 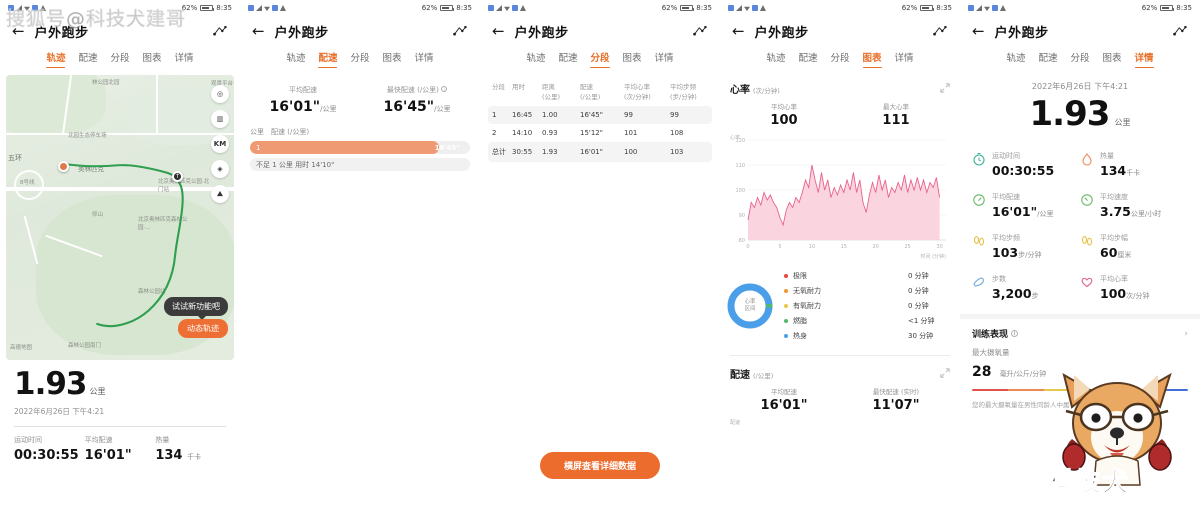 What do you see at coordinates (360, 166) in the screenshot?
I see `pace-partial-row: 不足 1 公里 用时 14'10"` at bounding box center [360, 166].